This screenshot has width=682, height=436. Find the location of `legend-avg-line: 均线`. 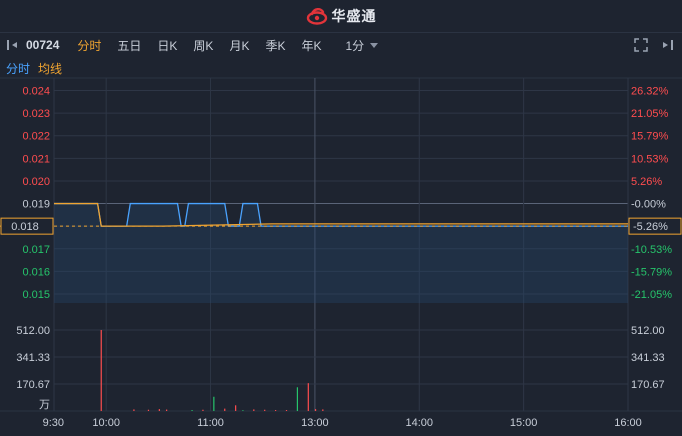

legend-avg-line: 均线 is located at coordinates (50, 68).